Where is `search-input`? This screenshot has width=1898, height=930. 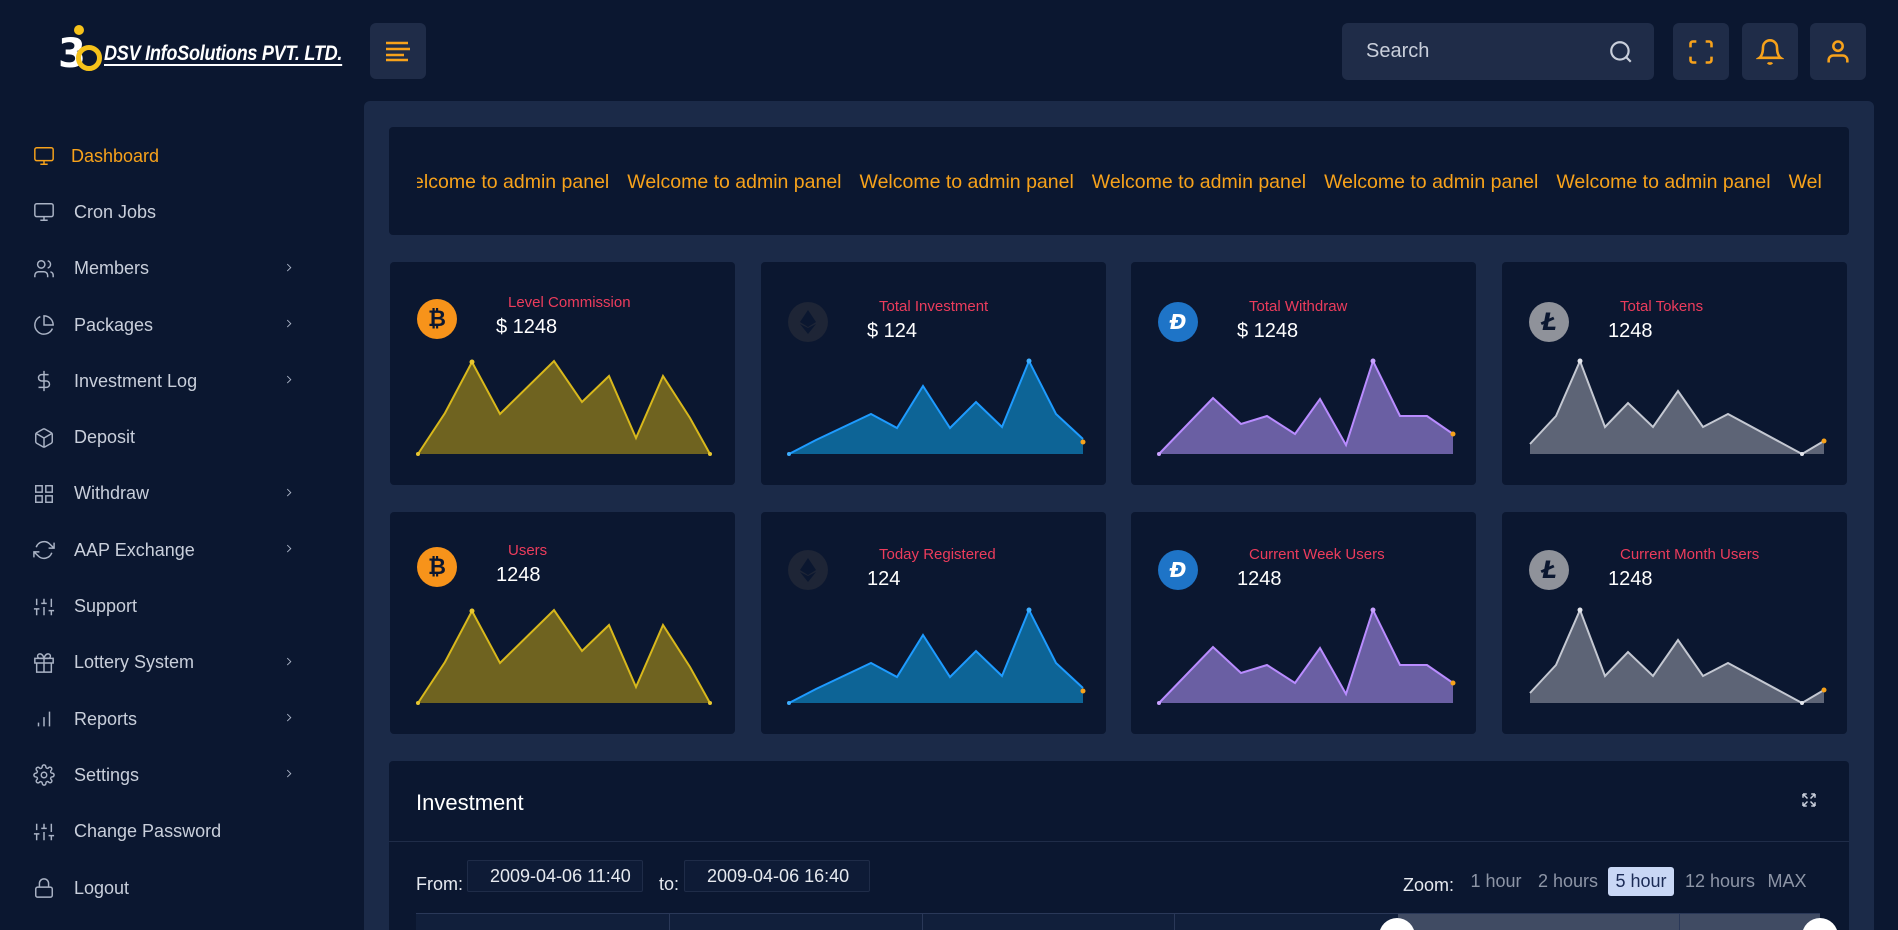
search-input is located at coordinates (1467, 51).